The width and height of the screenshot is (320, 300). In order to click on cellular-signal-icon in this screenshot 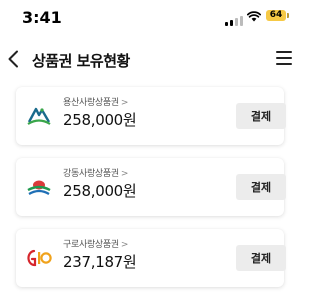, I will do `click(234, 21)`.